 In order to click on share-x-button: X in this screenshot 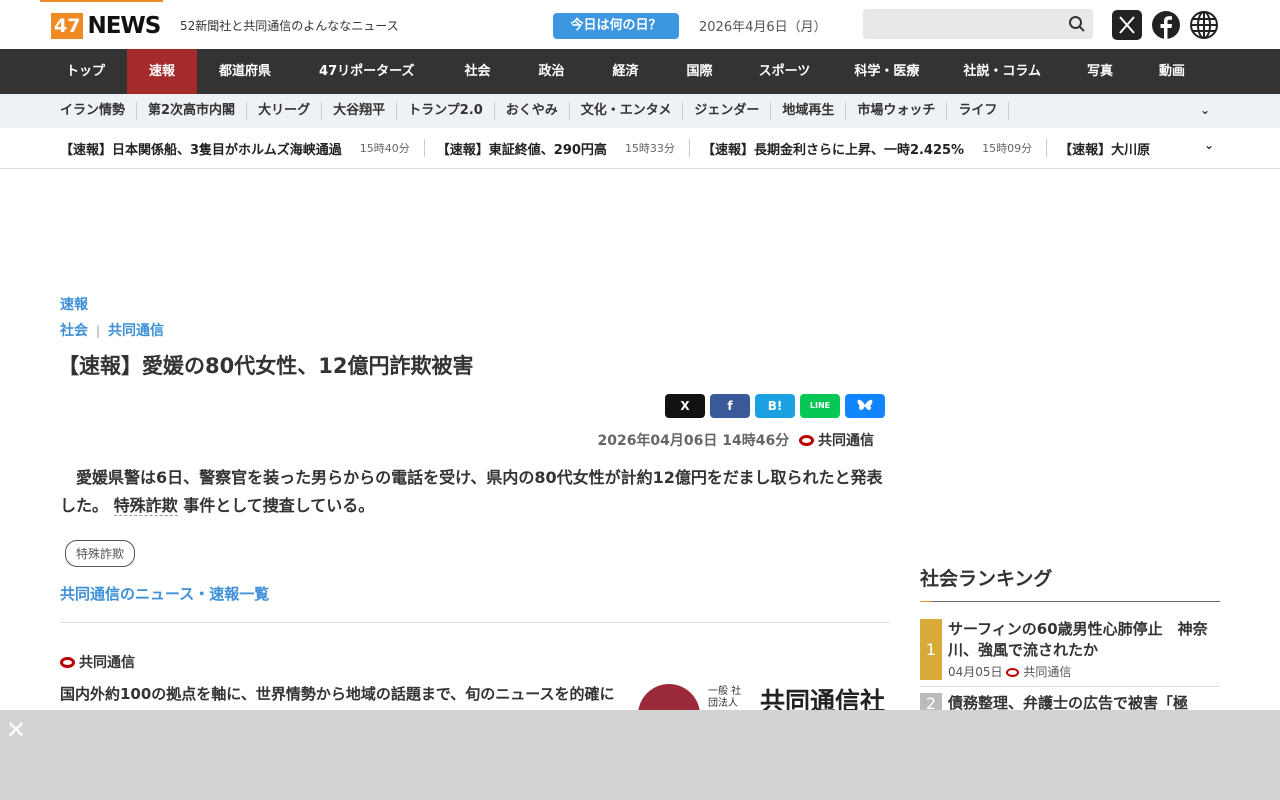, I will do `click(685, 406)`.